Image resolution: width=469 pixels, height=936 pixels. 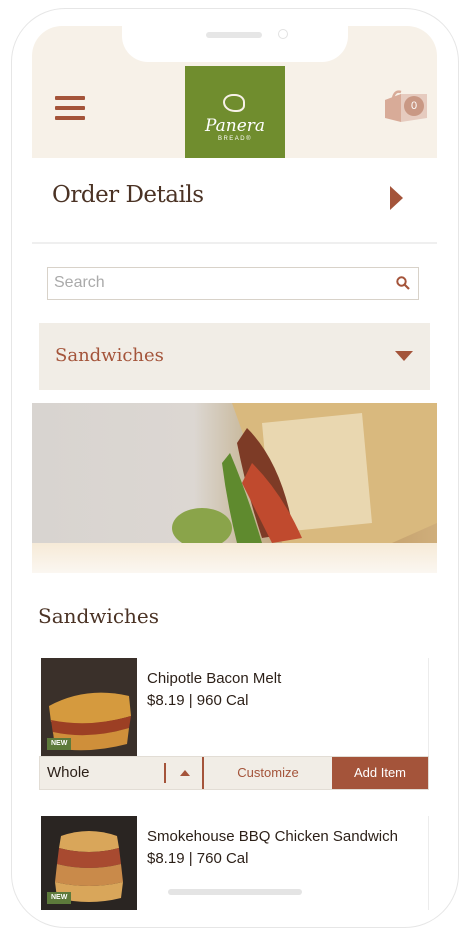 What do you see at coordinates (234, 558) in the screenshot?
I see `banner-fade` at bounding box center [234, 558].